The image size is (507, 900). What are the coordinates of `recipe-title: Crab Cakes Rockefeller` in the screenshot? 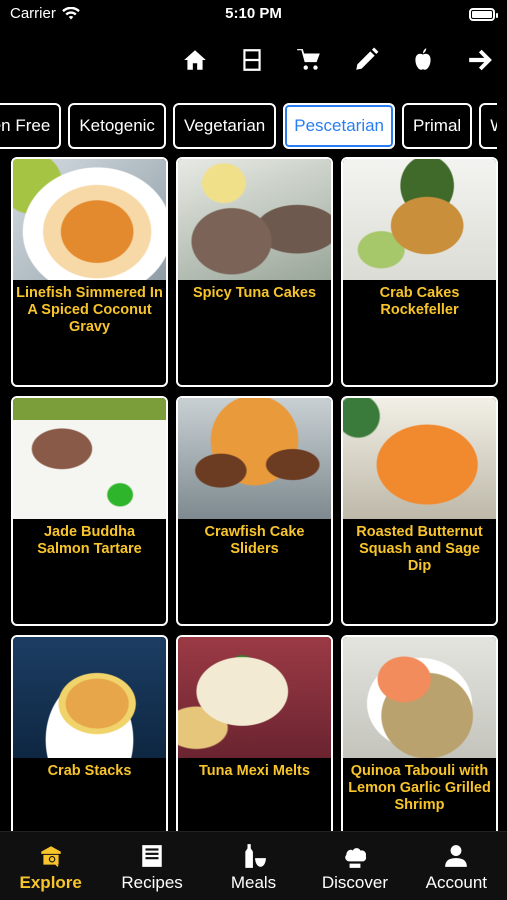 It's located at (419, 301).